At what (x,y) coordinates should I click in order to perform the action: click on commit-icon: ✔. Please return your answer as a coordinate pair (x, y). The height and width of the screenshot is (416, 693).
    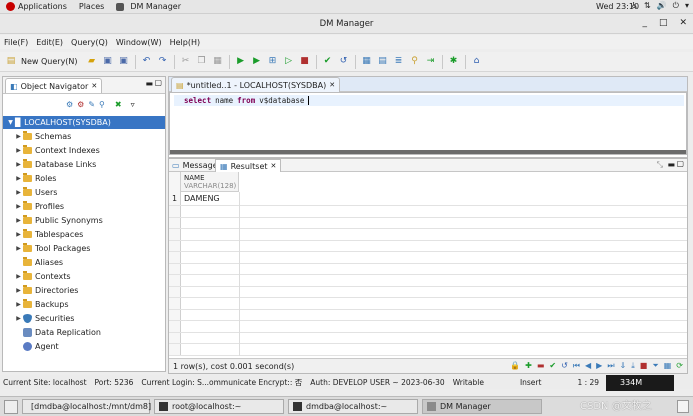
    Looking at the image, I should click on (327, 61).